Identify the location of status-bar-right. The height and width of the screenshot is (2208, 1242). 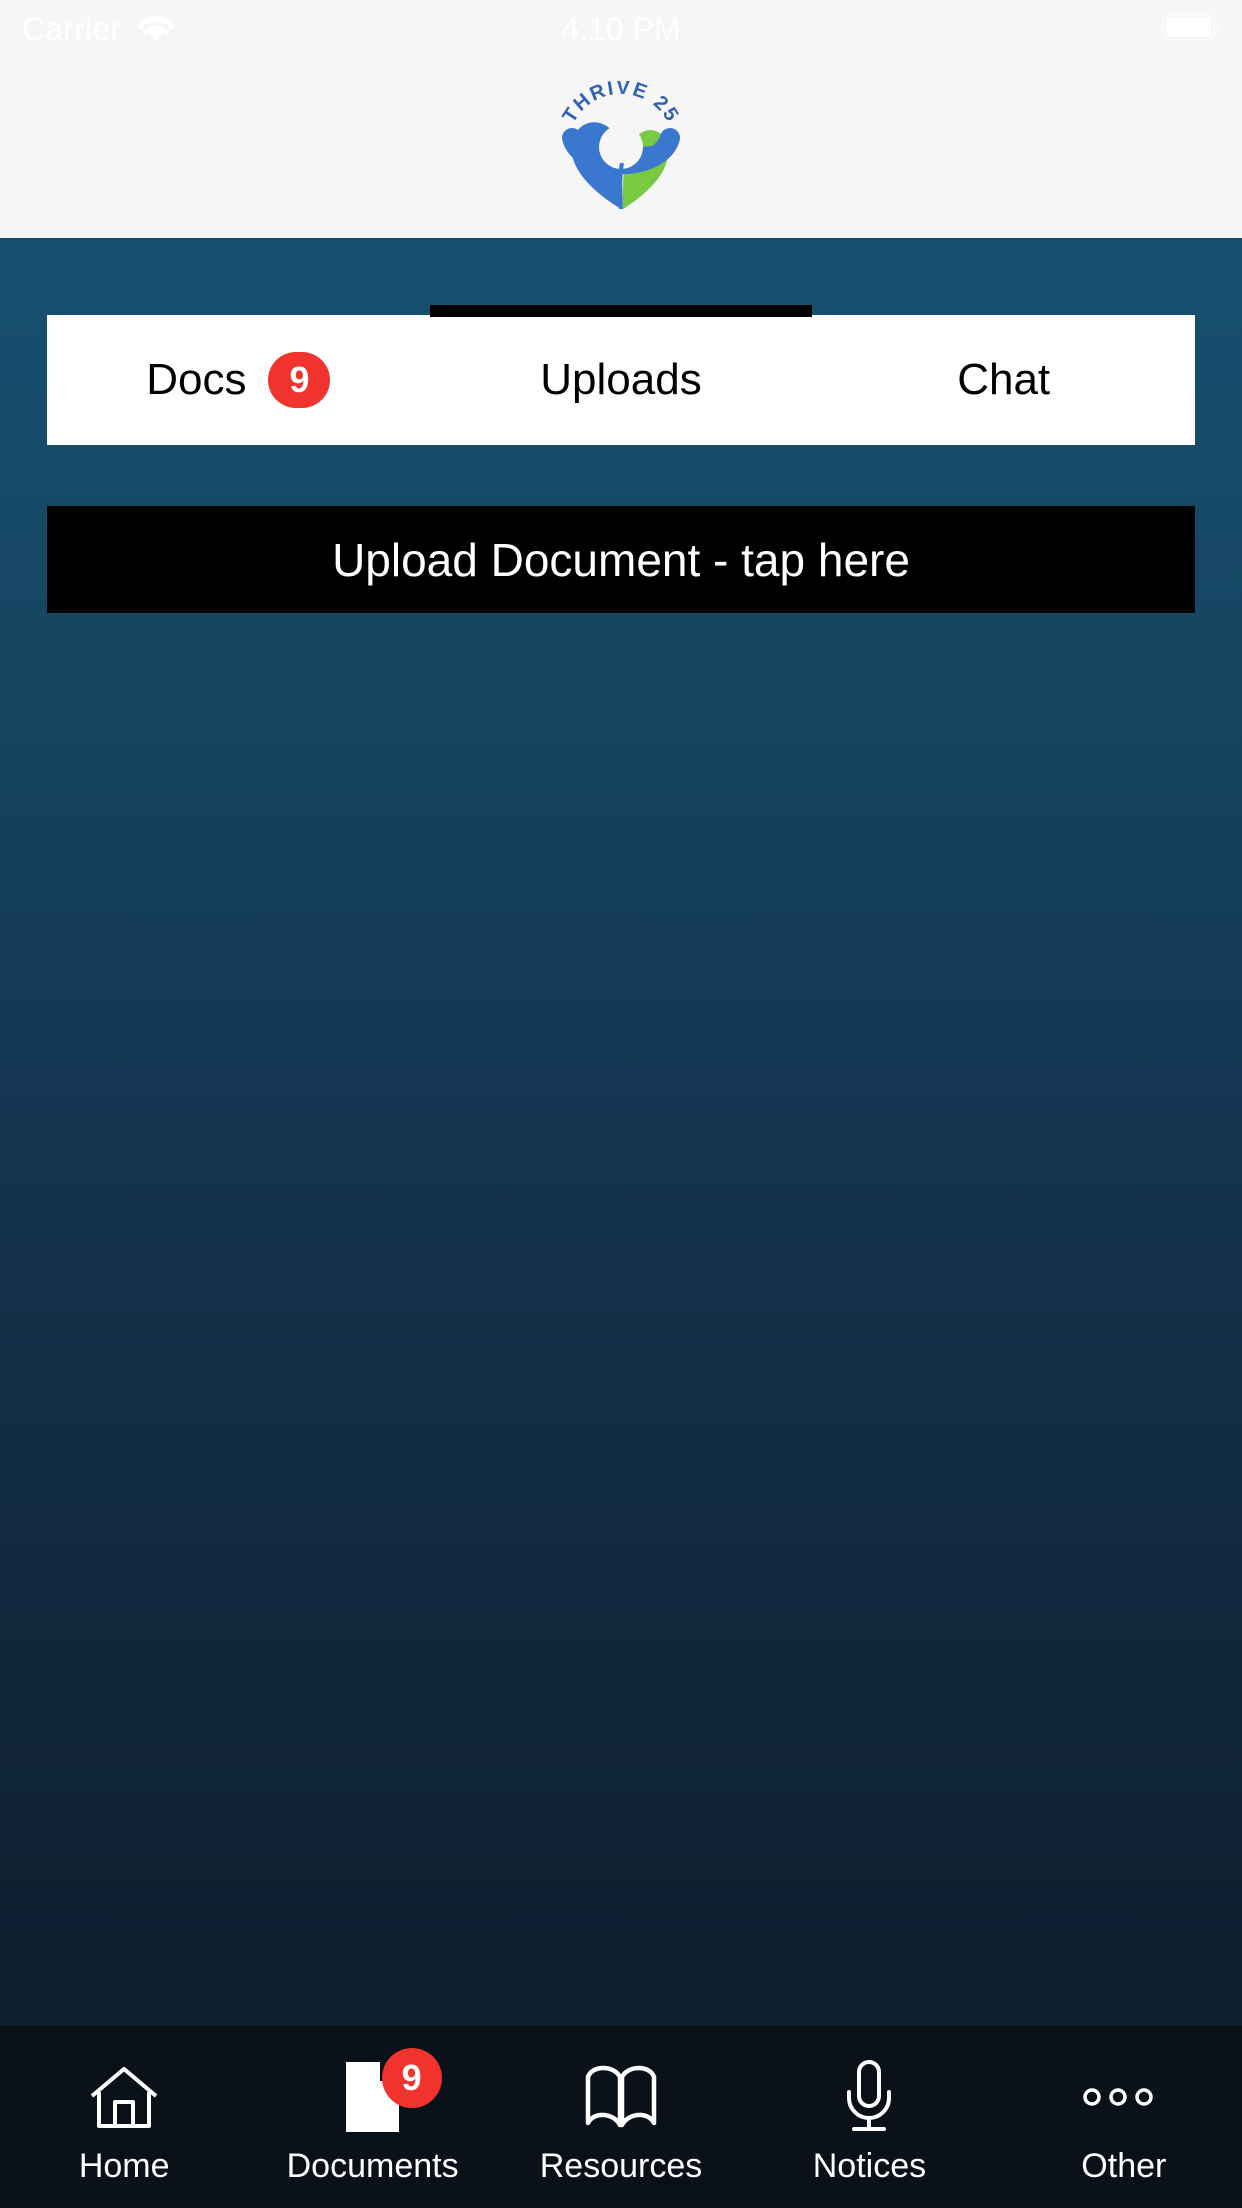
(1192, 29).